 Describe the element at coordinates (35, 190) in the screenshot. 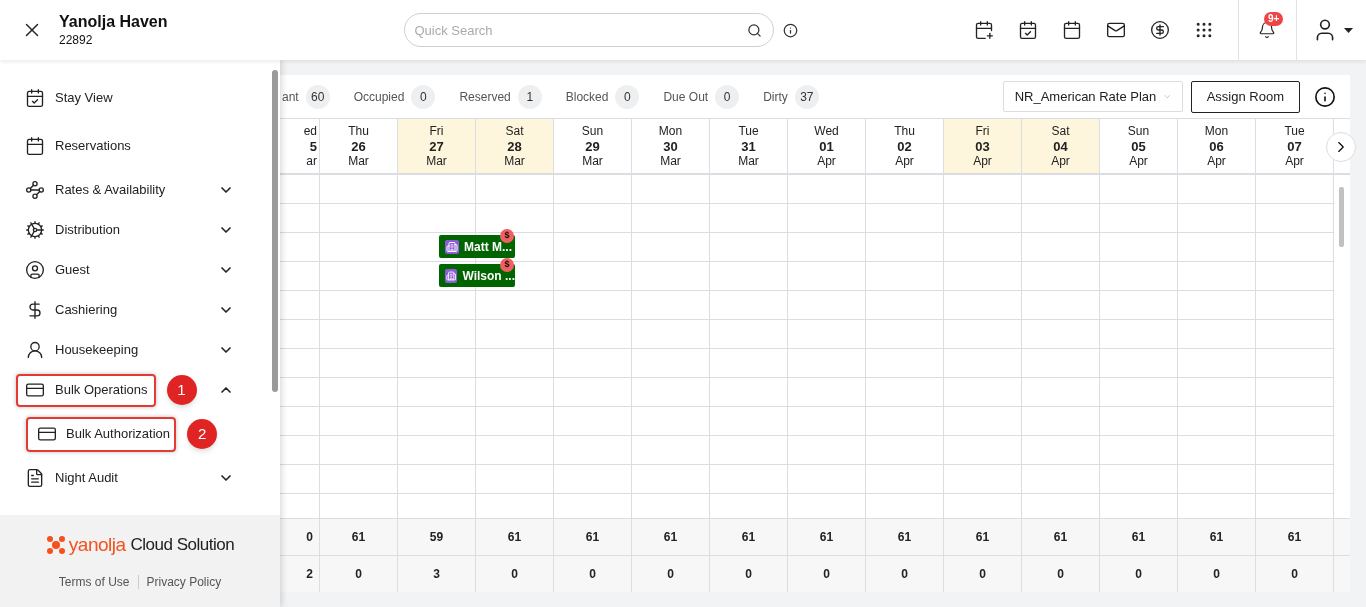

I see `nodes-icon` at that location.